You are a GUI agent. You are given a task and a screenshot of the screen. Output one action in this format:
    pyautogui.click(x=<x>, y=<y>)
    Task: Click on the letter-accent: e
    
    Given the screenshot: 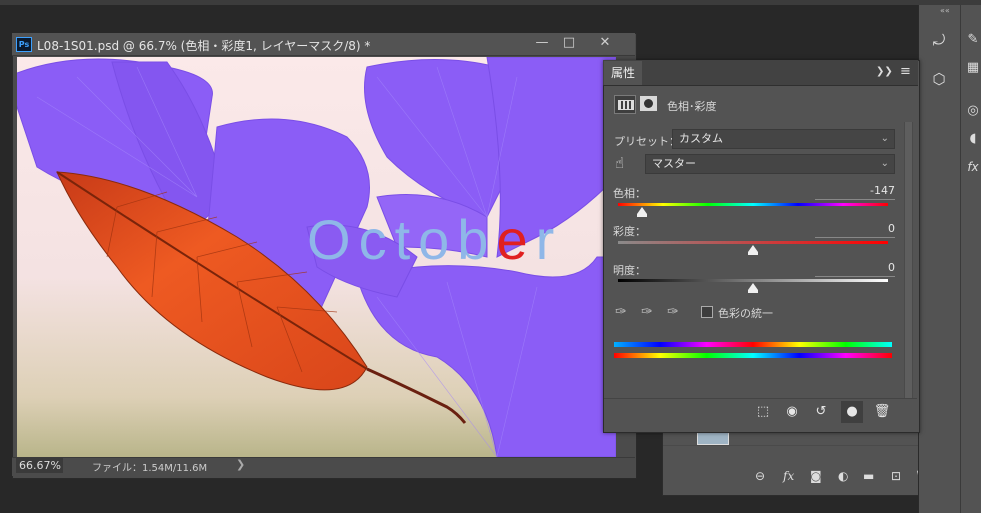 What is the action you would take?
    pyautogui.click(x=516, y=239)
    